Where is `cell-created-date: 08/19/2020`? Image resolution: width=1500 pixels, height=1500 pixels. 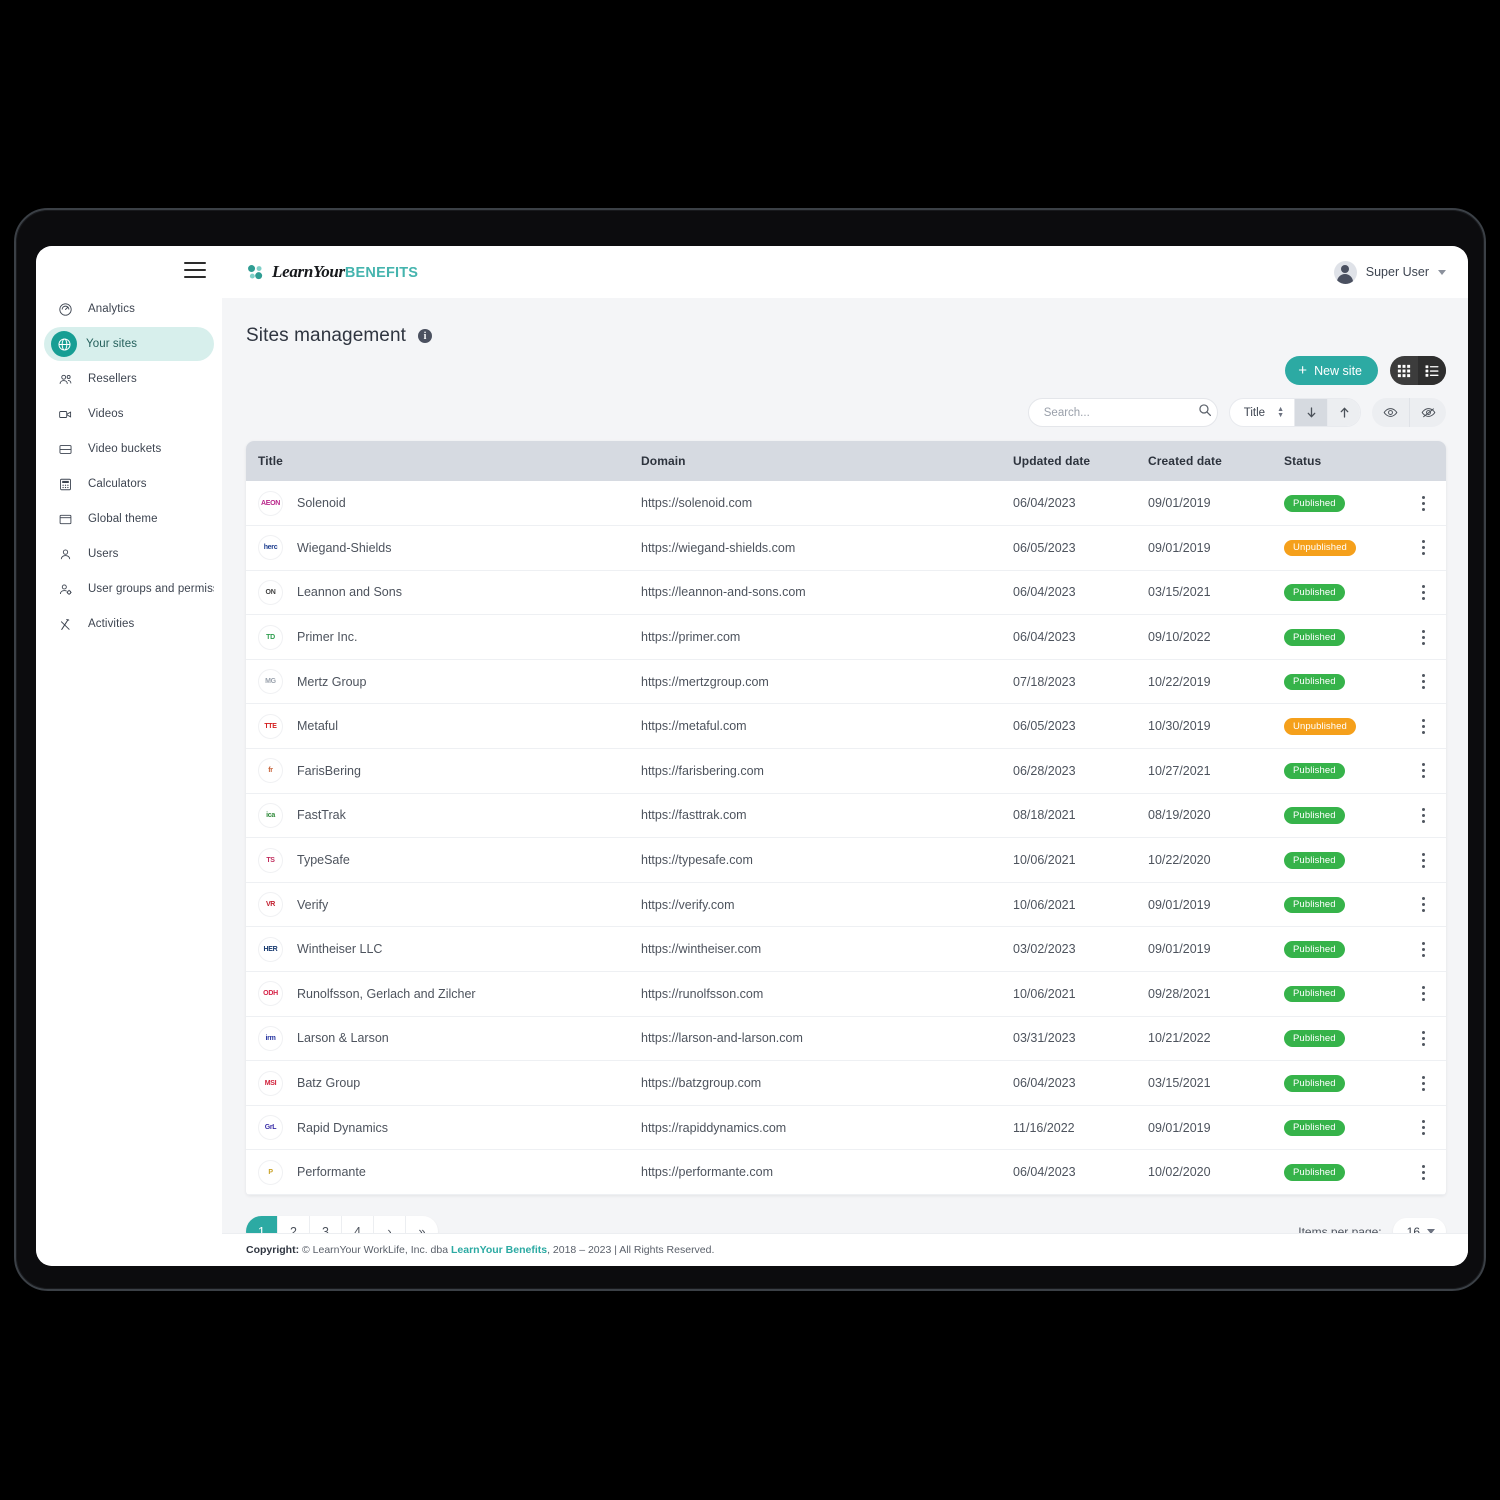 cell-created-date: 08/19/2020 is located at coordinates (1216, 816).